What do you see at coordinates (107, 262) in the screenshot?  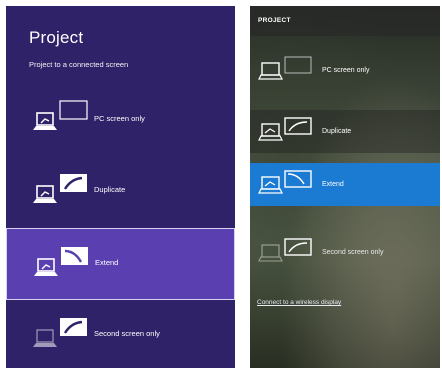 I see `left-option-label: Extend` at bounding box center [107, 262].